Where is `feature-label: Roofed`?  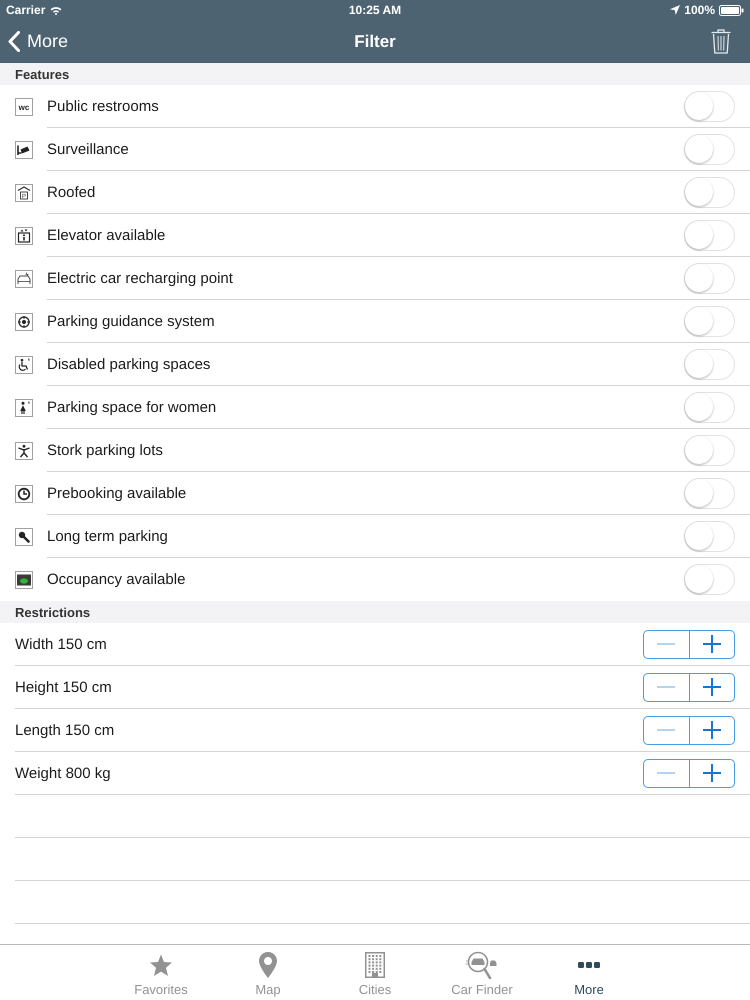 feature-label: Roofed is located at coordinates (71, 192).